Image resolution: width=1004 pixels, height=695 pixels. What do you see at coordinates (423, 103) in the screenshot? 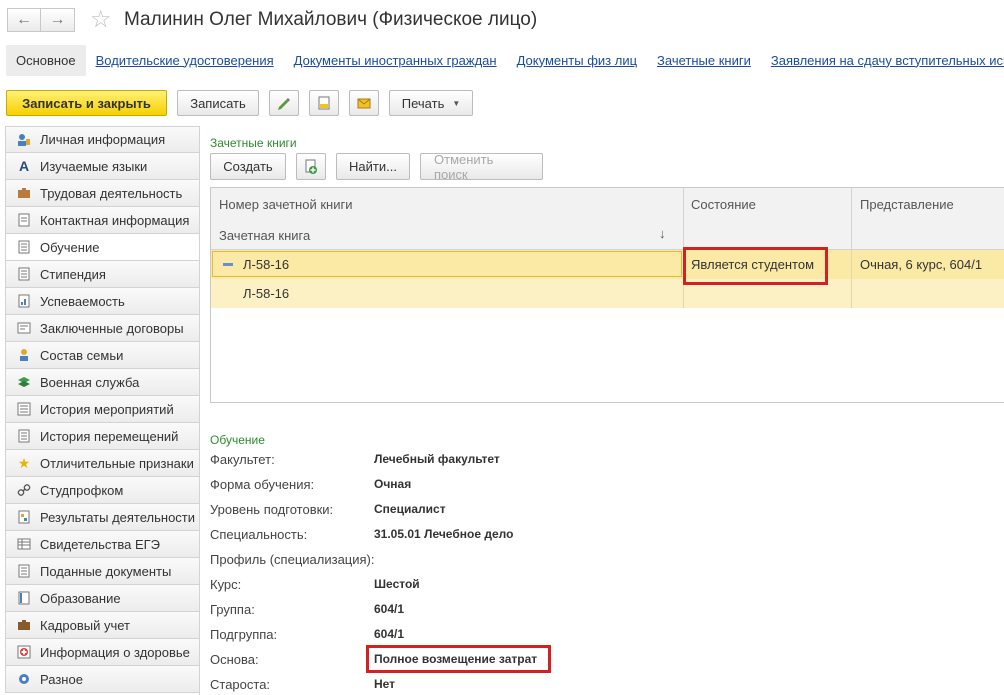
I see `print-label: Печать` at bounding box center [423, 103].